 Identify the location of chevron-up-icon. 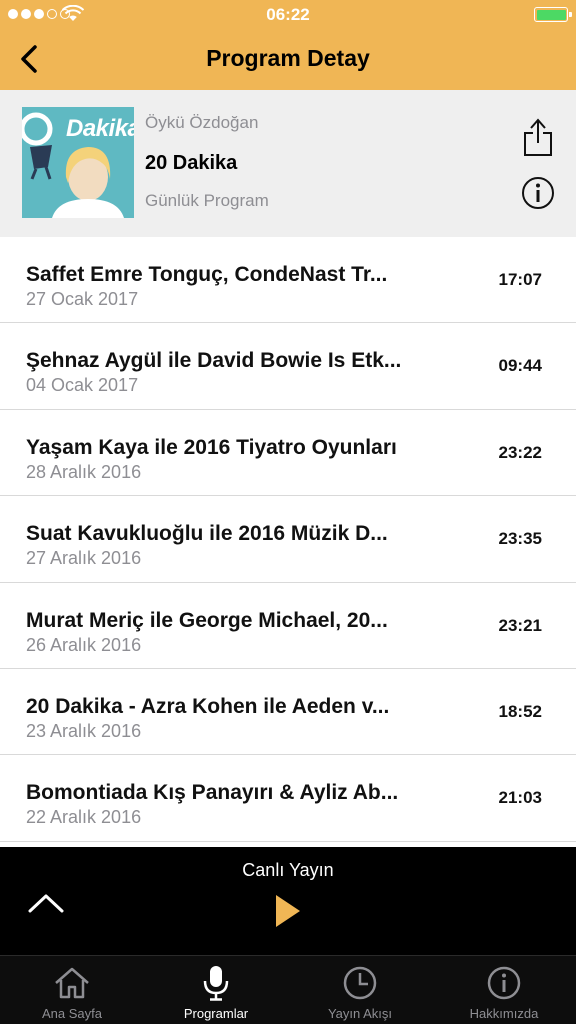
(46, 903).